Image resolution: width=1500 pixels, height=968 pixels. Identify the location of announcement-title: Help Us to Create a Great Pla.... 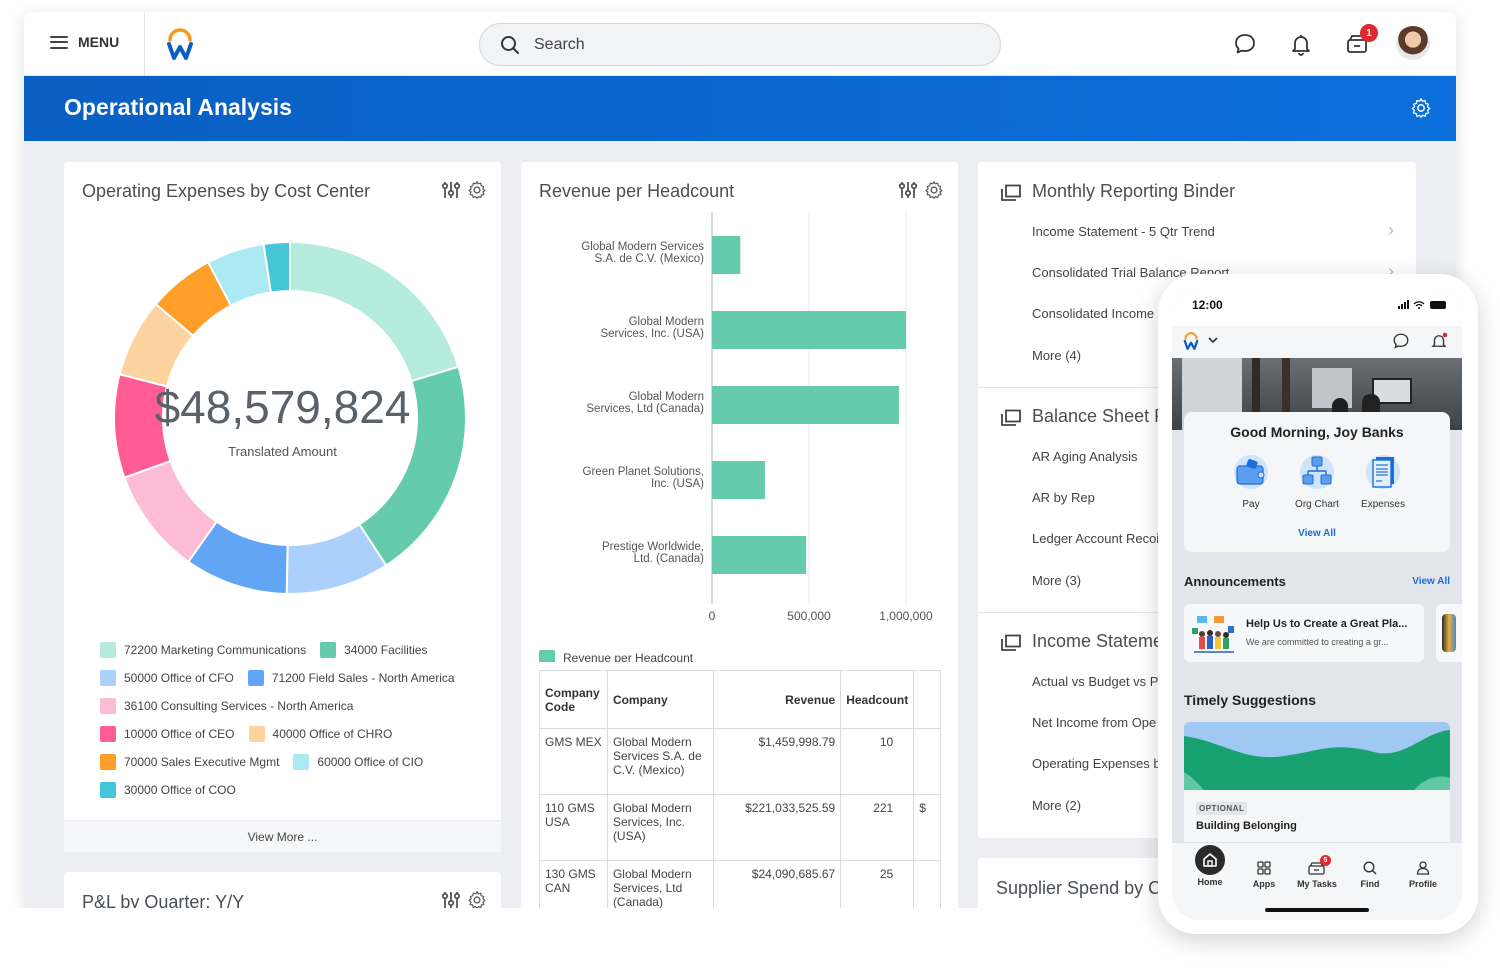
(1327, 624).